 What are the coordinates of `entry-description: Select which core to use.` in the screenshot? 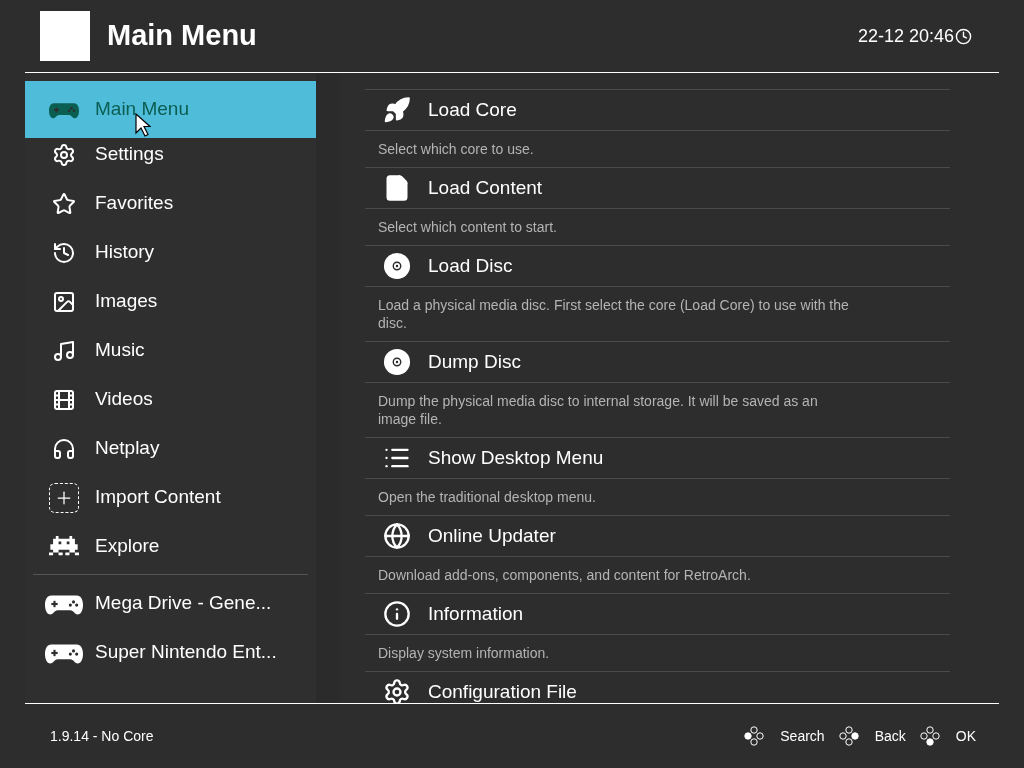 It's located at (456, 149).